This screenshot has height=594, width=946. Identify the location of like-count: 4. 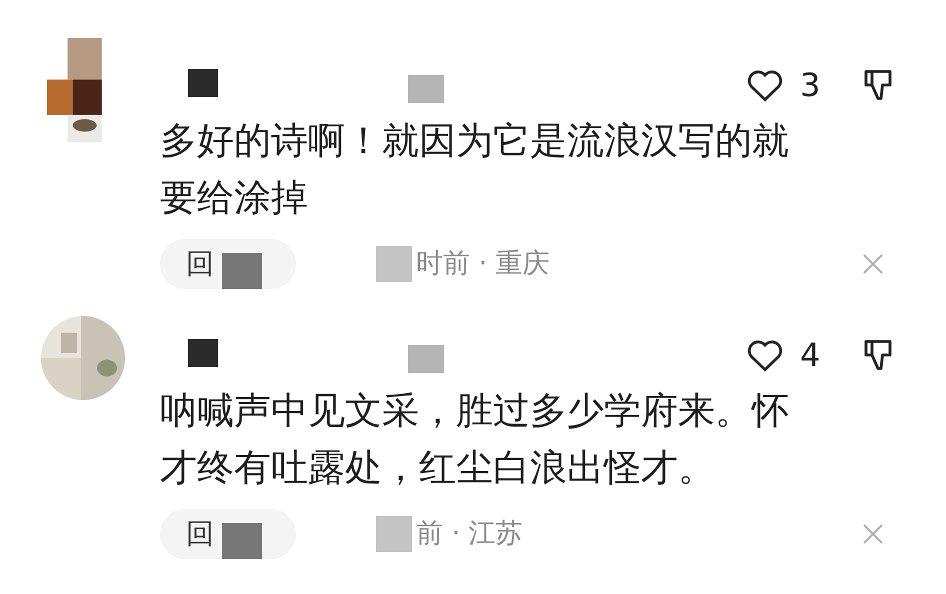
(811, 355).